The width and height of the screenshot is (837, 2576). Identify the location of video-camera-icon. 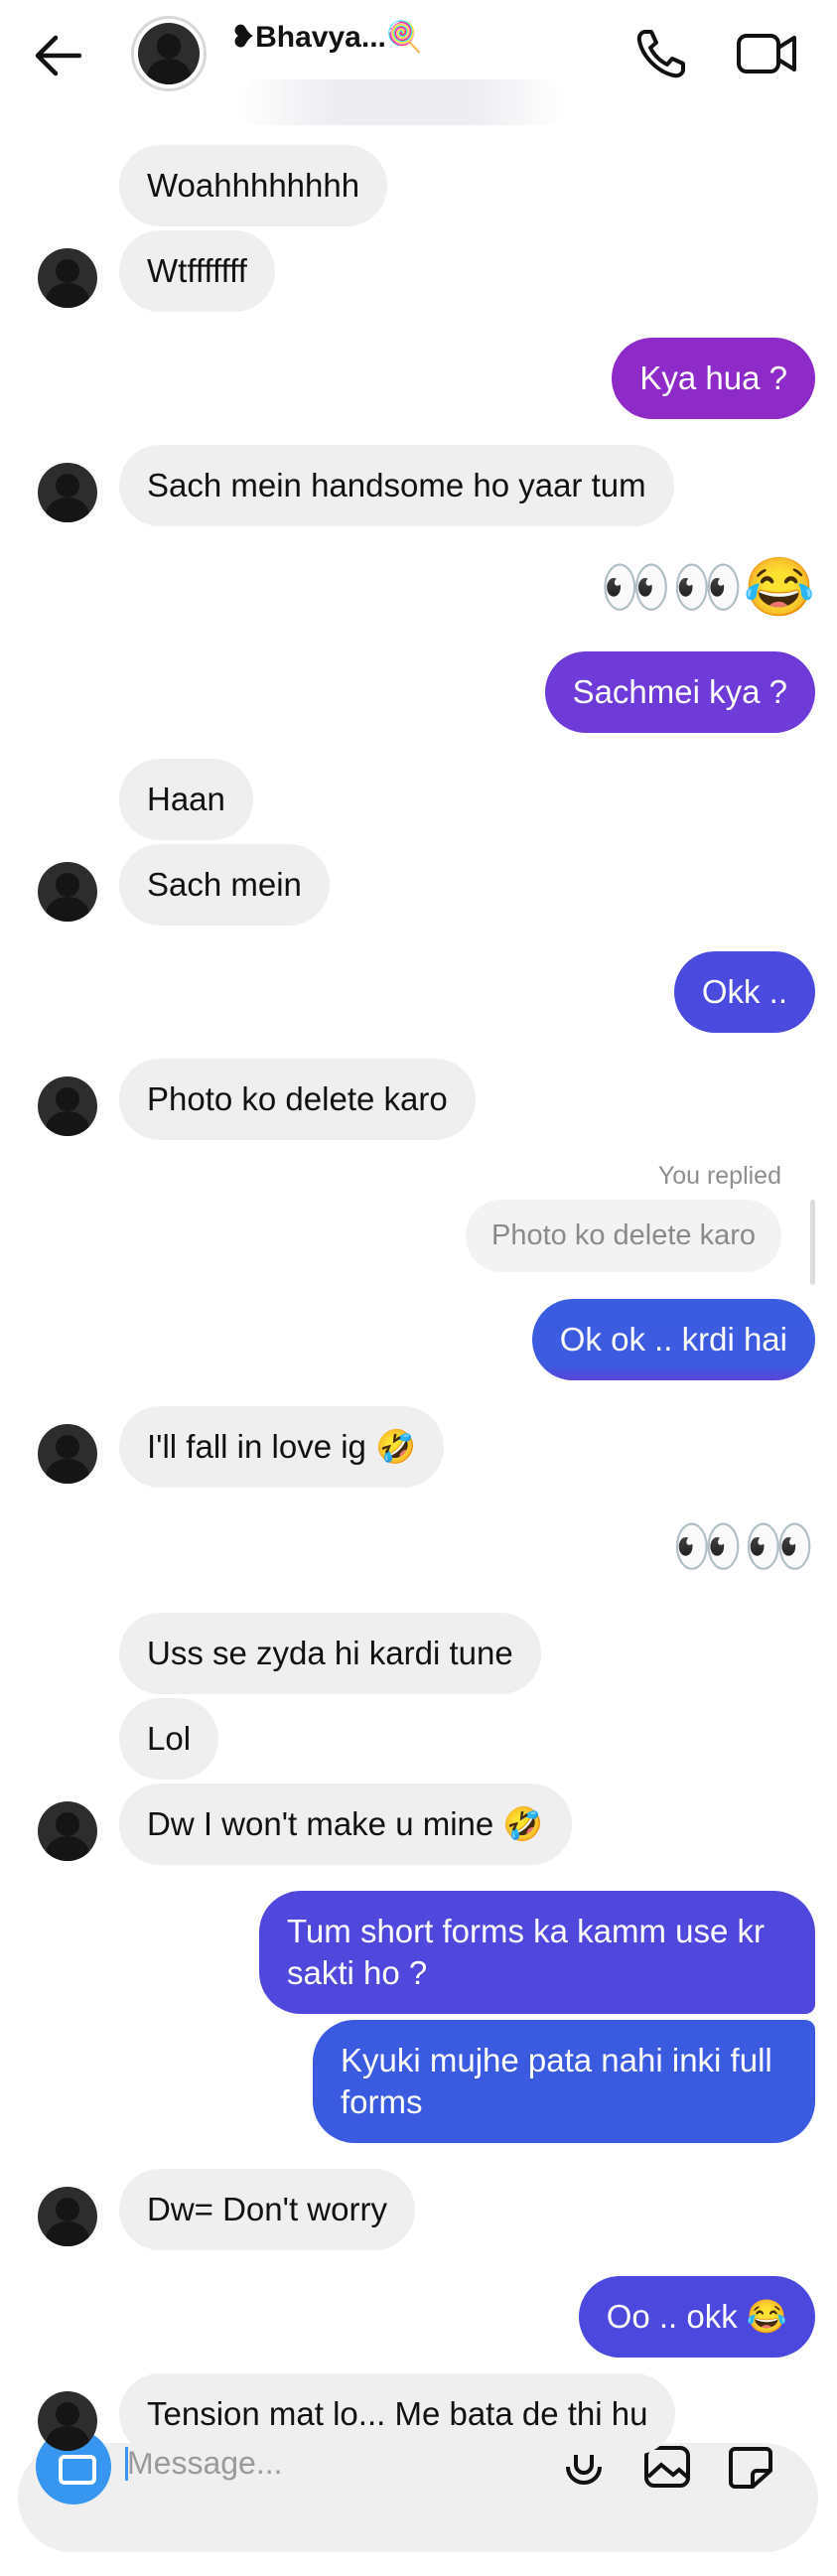
(767, 54).